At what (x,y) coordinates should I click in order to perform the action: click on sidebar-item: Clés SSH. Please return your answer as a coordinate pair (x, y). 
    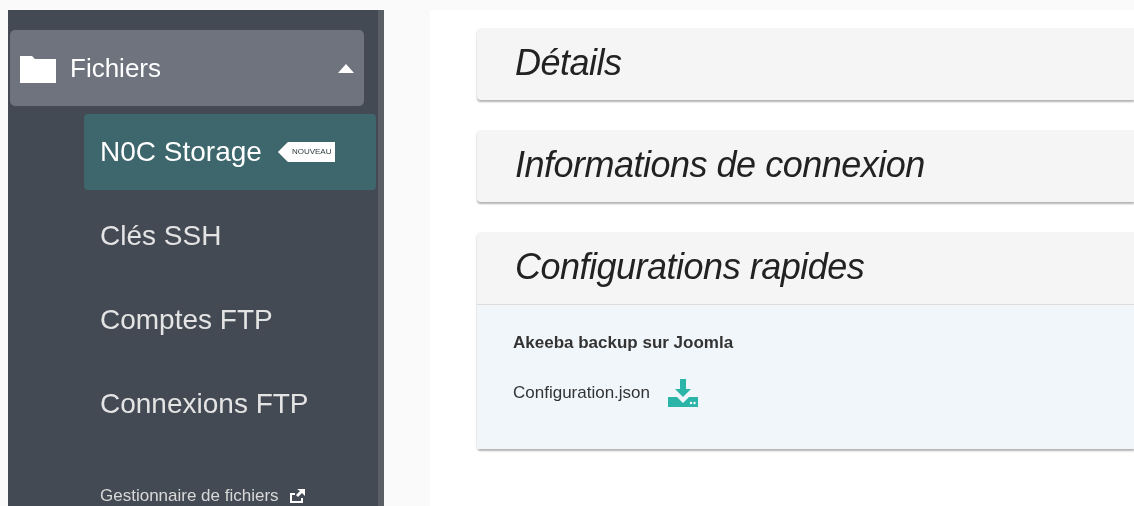
    Looking at the image, I should click on (230, 236).